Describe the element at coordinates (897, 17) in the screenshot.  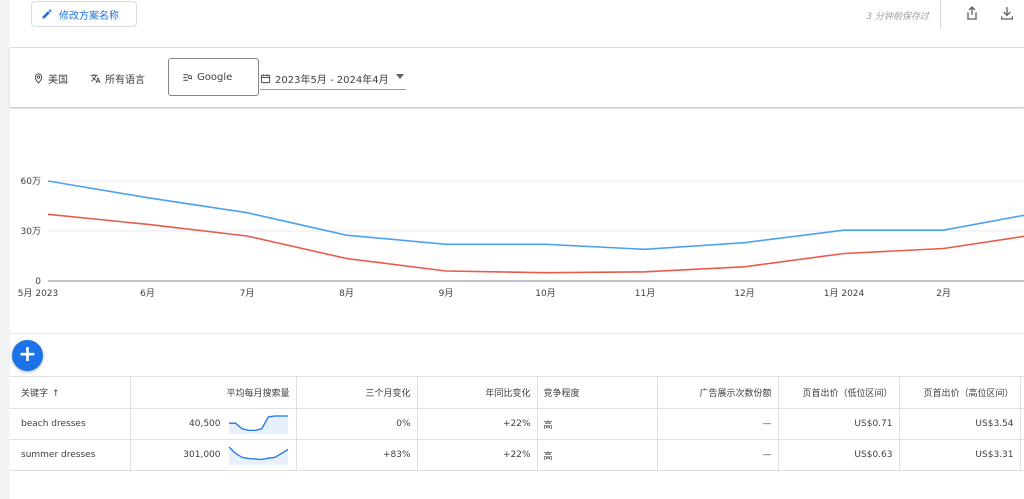
I see `save-status: 3 分钟前保存过` at that location.